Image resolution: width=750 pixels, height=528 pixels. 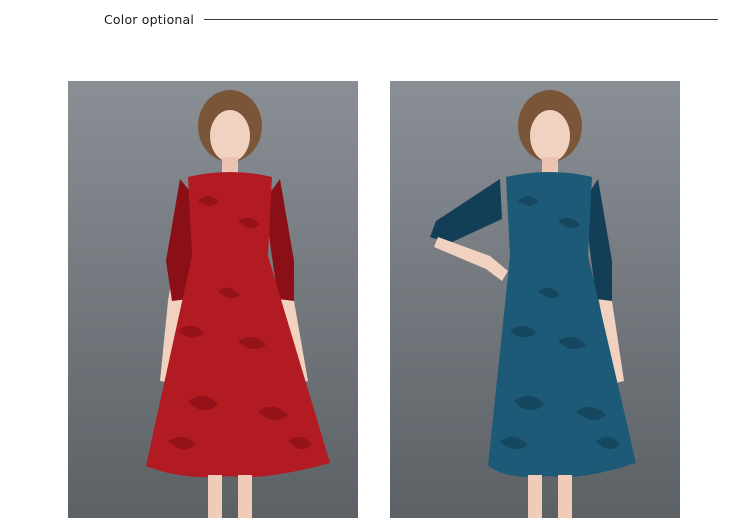 What do you see at coordinates (149, 19) in the screenshot?
I see `section-title: Color optional` at bounding box center [149, 19].